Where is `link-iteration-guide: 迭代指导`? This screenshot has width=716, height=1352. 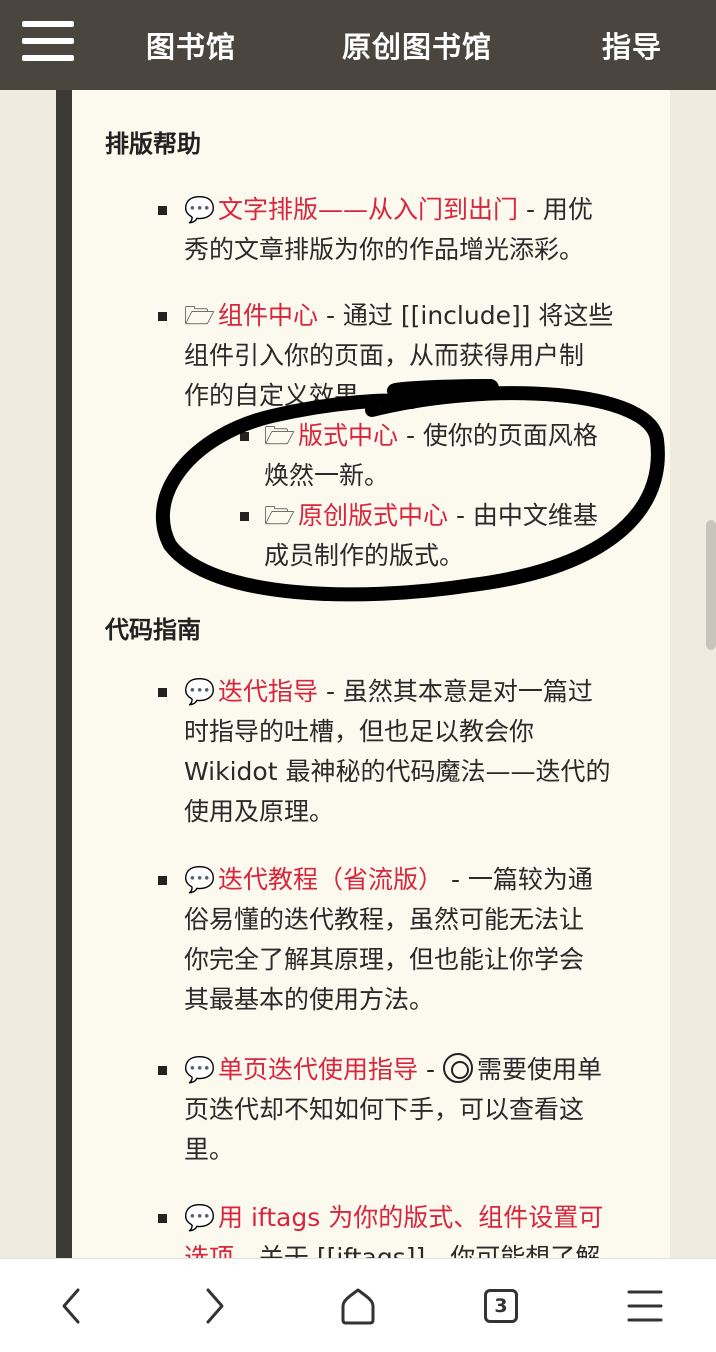
link-iteration-guide: 迭代指导 is located at coordinates (268, 691).